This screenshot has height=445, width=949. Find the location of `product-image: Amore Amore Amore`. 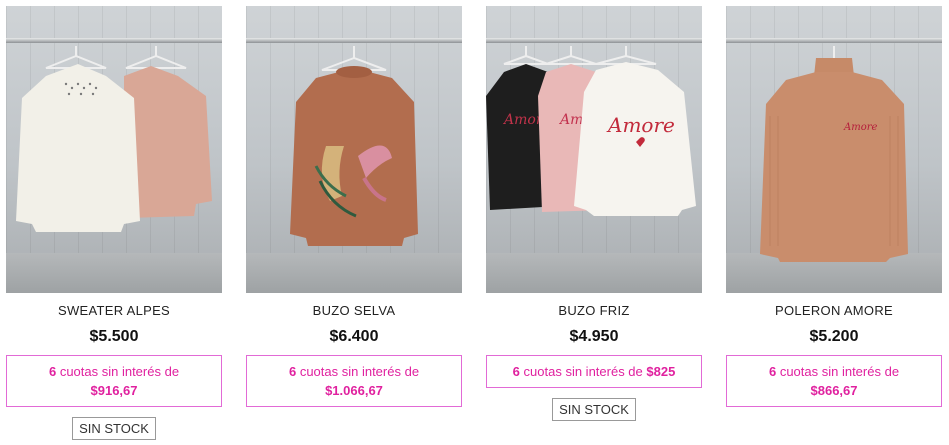

product-image: Amore Amore Amore is located at coordinates (594, 149).